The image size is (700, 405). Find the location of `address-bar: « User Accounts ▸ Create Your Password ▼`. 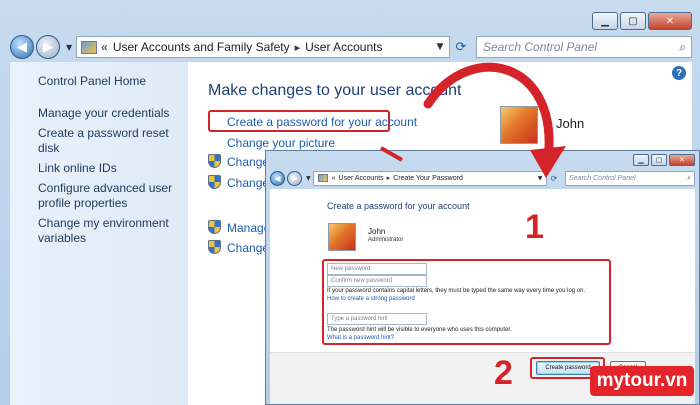

address-bar: « User Accounts ▸ Create Your Password ▼ is located at coordinates (429, 178).